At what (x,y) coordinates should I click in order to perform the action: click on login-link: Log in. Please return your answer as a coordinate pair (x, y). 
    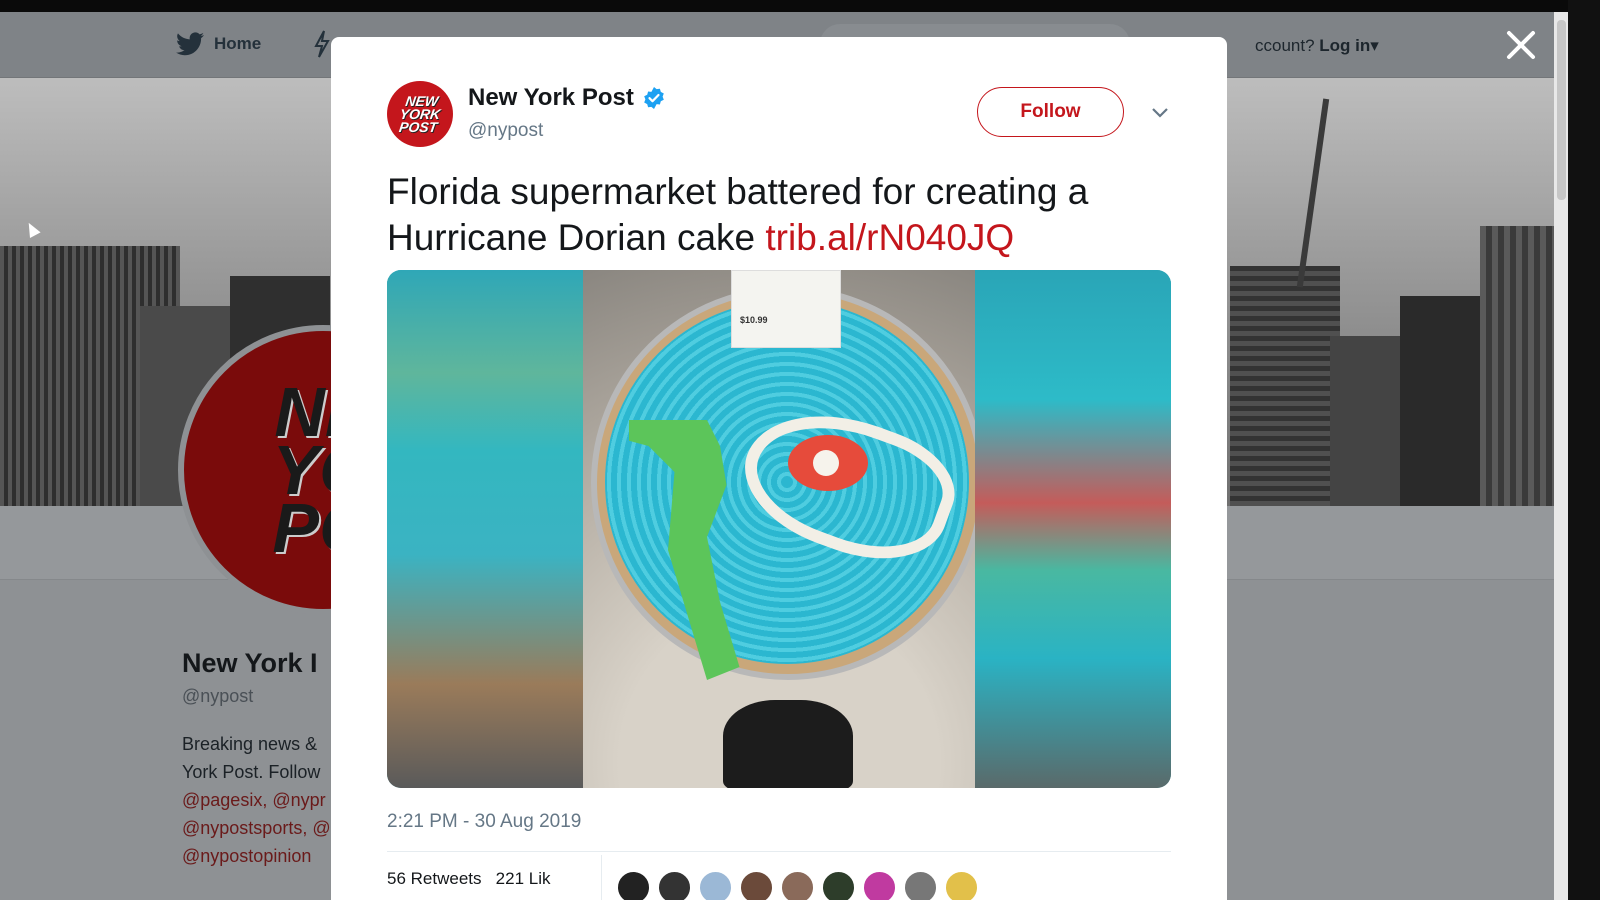
    Looking at the image, I should click on (1344, 45).